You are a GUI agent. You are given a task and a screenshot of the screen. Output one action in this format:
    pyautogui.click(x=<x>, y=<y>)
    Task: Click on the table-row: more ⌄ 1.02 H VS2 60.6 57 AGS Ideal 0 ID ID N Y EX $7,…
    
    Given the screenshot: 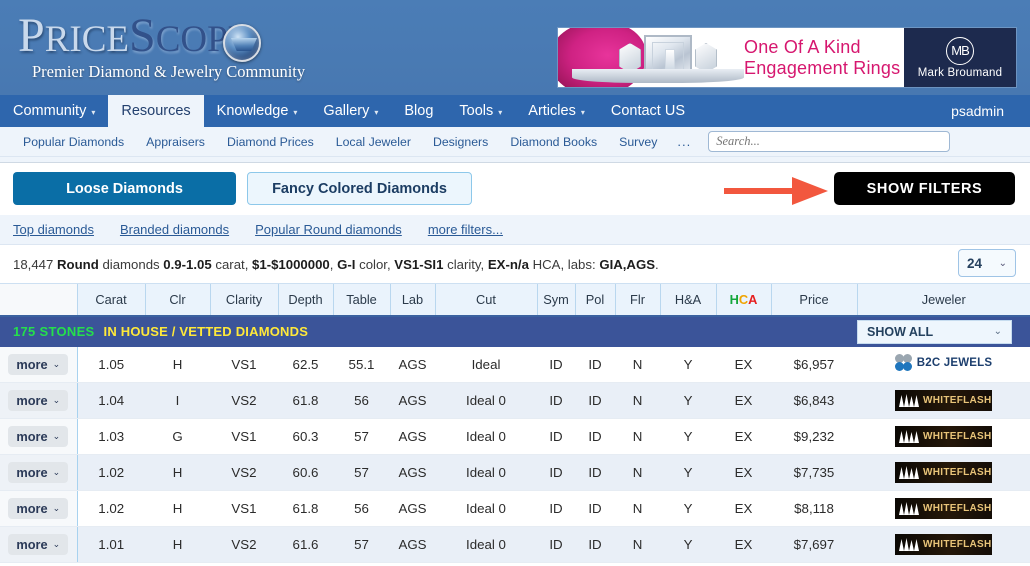 What is the action you would take?
    pyautogui.click(x=515, y=472)
    